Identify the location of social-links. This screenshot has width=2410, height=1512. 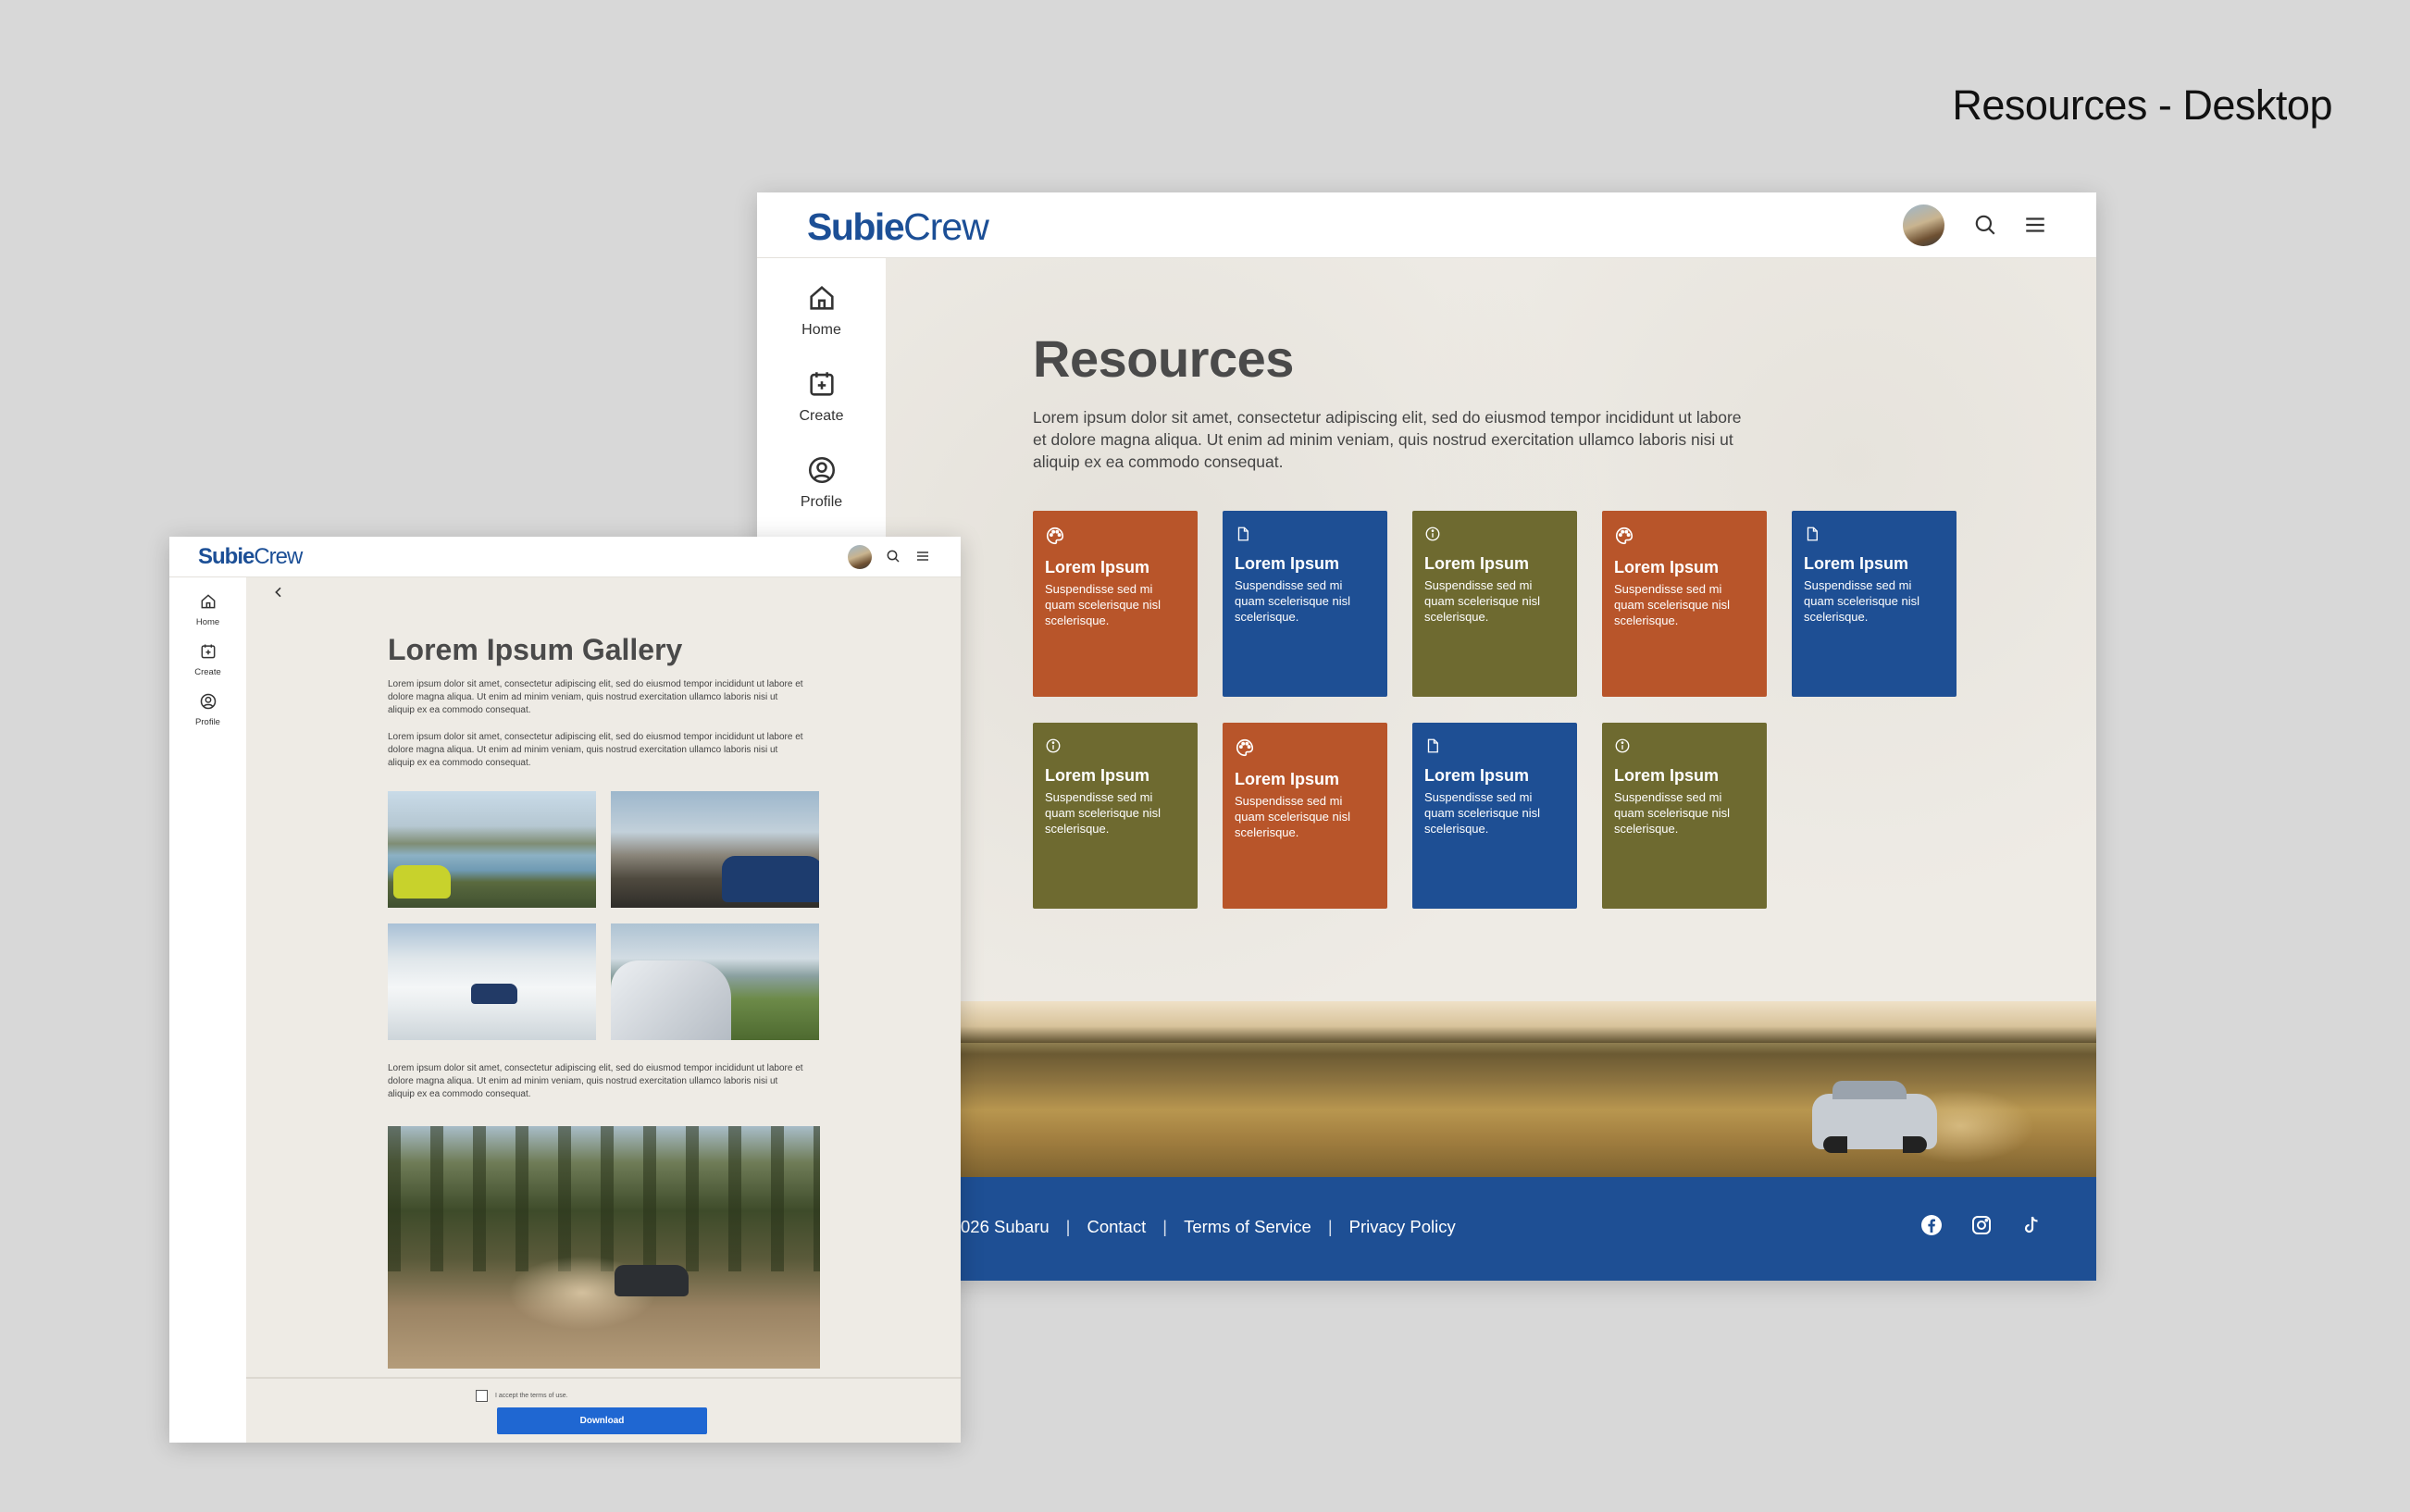
(1981, 1225).